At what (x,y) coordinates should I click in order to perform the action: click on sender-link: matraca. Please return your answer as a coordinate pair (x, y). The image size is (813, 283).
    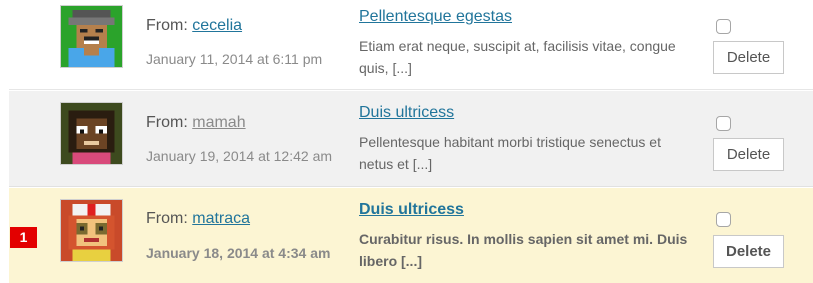
    Looking at the image, I should click on (221, 218).